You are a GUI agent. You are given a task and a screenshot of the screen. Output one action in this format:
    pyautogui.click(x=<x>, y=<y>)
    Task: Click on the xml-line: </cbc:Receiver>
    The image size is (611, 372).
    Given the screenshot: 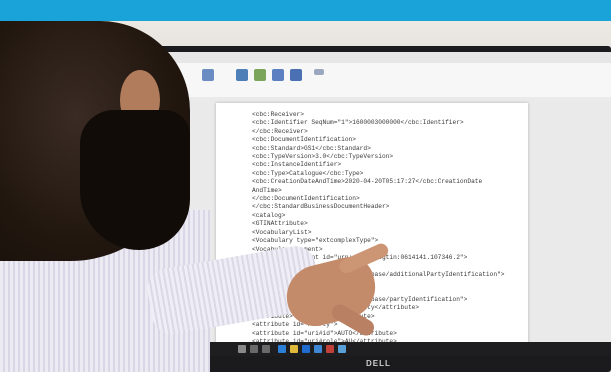 What is the action you would take?
    pyautogui.click(x=280, y=131)
    